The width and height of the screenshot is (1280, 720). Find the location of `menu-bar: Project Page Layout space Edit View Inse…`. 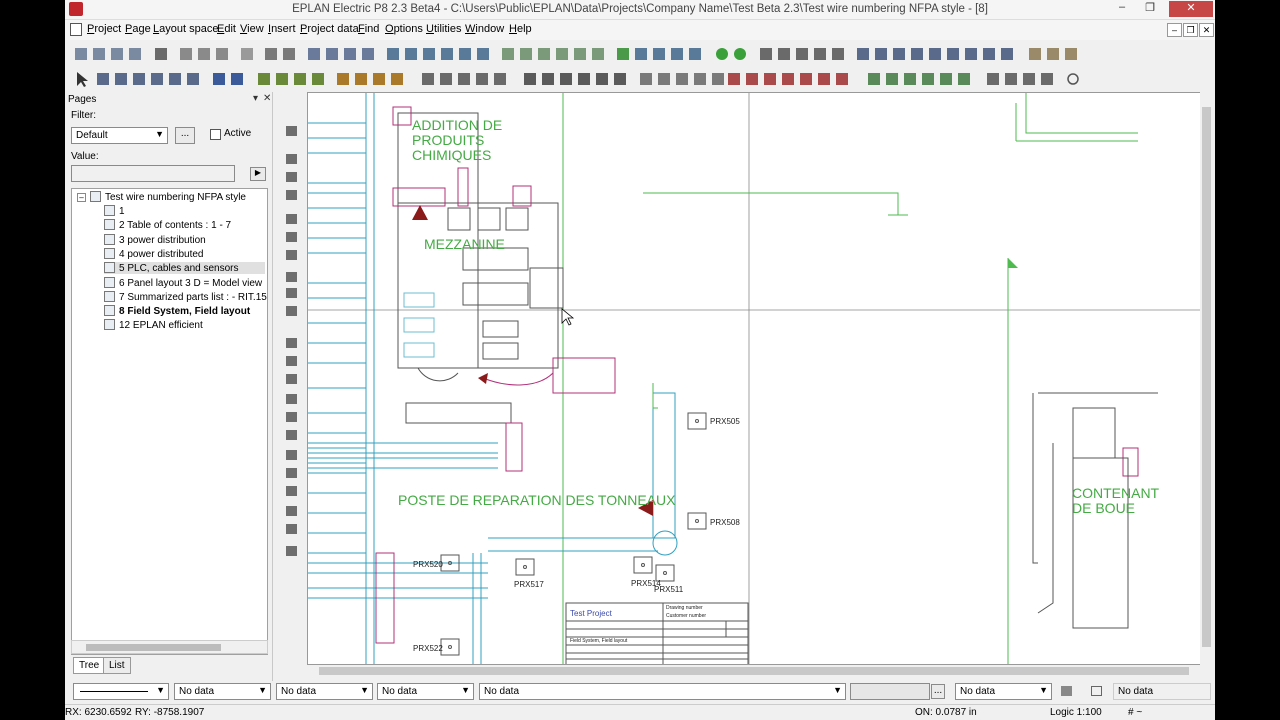

menu-bar: Project Page Layout space Edit View Inse… is located at coordinates (640, 30).